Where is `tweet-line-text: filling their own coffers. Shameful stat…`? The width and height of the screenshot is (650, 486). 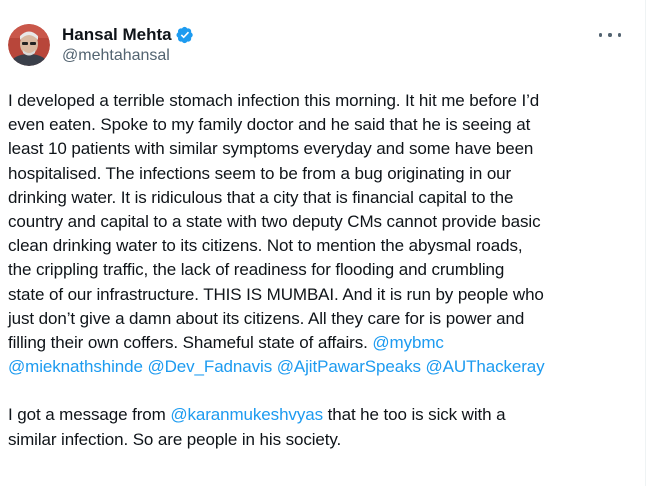 tweet-line-text: filling their own coffers. Shameful stat… is located at coordinates (190, 342).